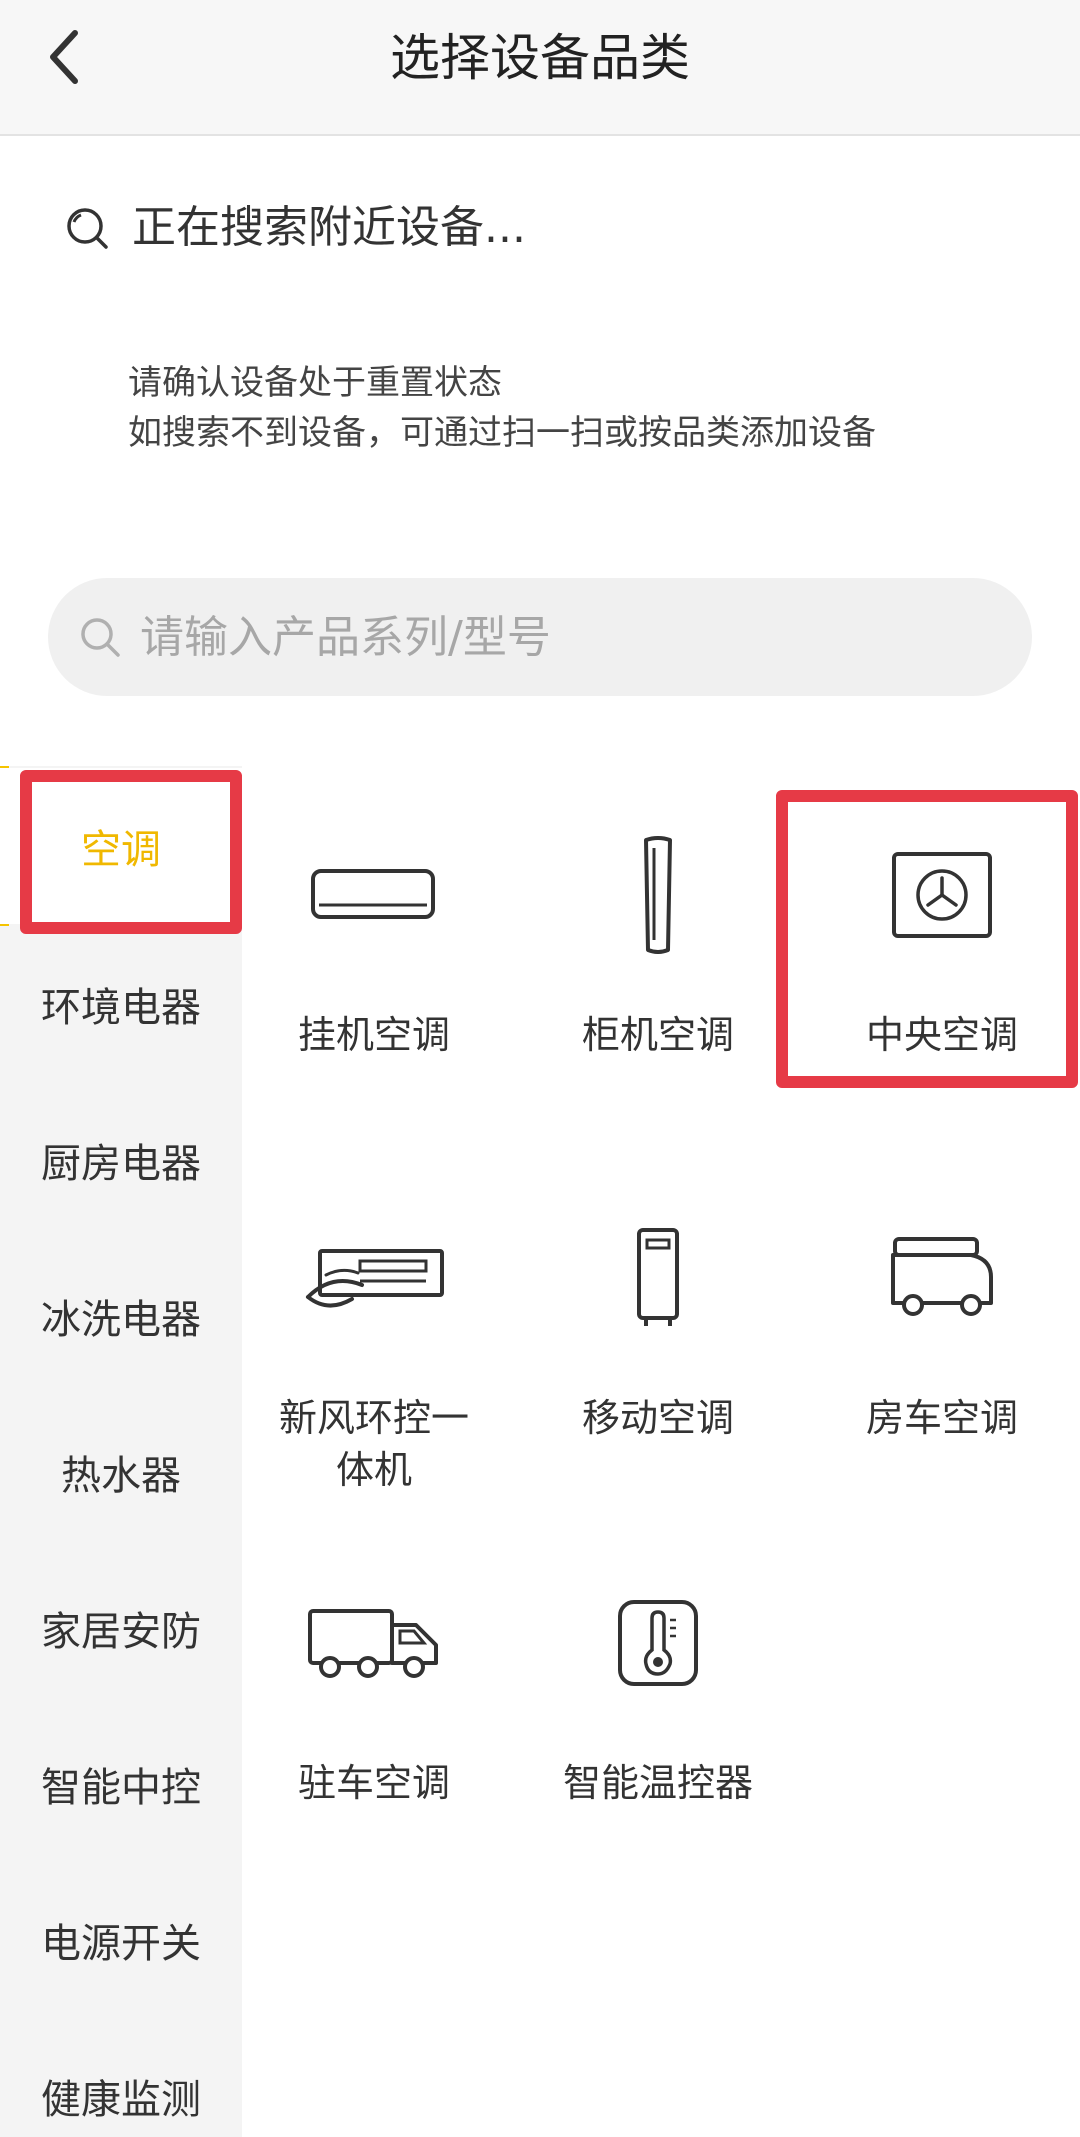 Image resolution: width=1080 pixels, height=2137 pixels. I want to click on portable-ac-icon, so click(658, 1278).